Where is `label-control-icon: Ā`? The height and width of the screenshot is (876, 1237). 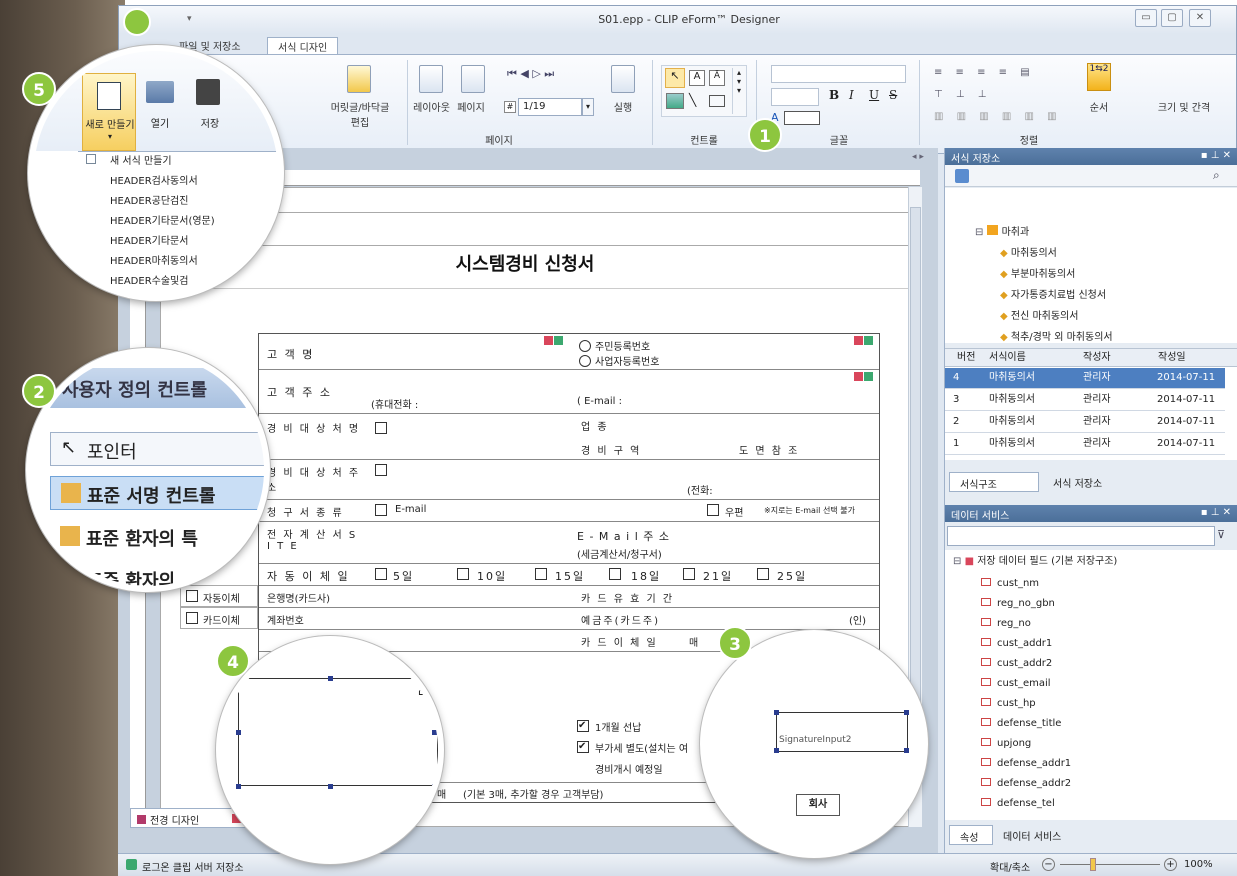
label-control-icon: Ā is located at coordinates (717, 78).